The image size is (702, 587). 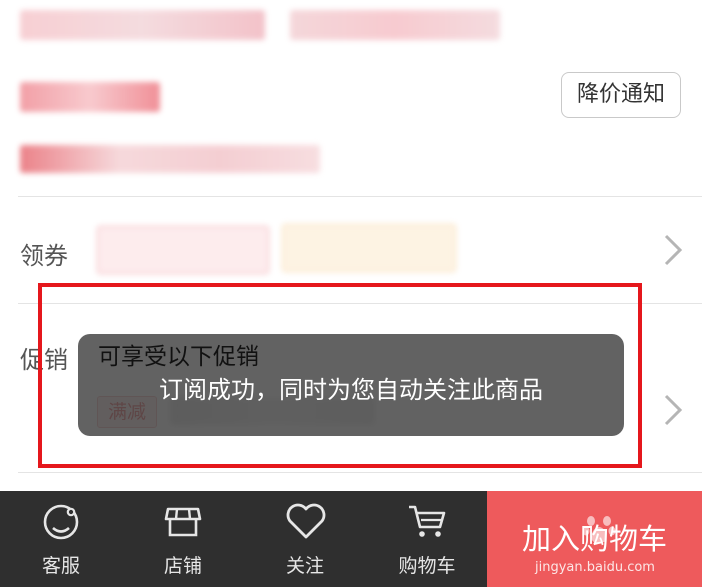 I want to click on tab-label: 店铺, so click(x=182, y=566).